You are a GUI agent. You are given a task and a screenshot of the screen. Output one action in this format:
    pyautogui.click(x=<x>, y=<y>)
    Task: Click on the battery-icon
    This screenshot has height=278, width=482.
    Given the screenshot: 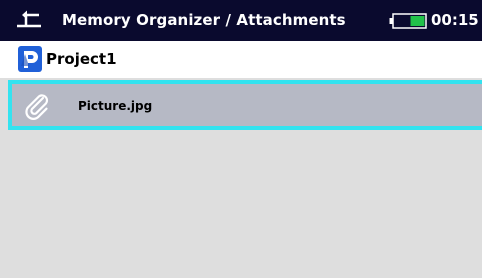 What is the action you would take?
    pyautogui.click(x=408, y=21)
    